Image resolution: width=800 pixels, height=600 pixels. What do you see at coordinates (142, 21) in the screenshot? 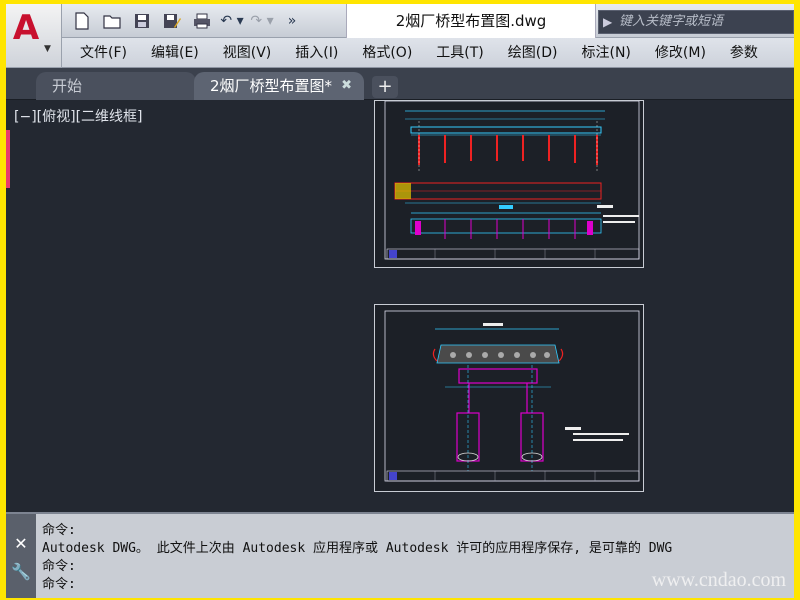
I see `save-icon` at bounding box center [142, 21].